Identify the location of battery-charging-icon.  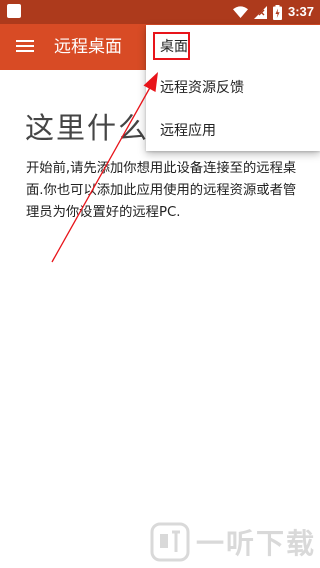
(277, 12).